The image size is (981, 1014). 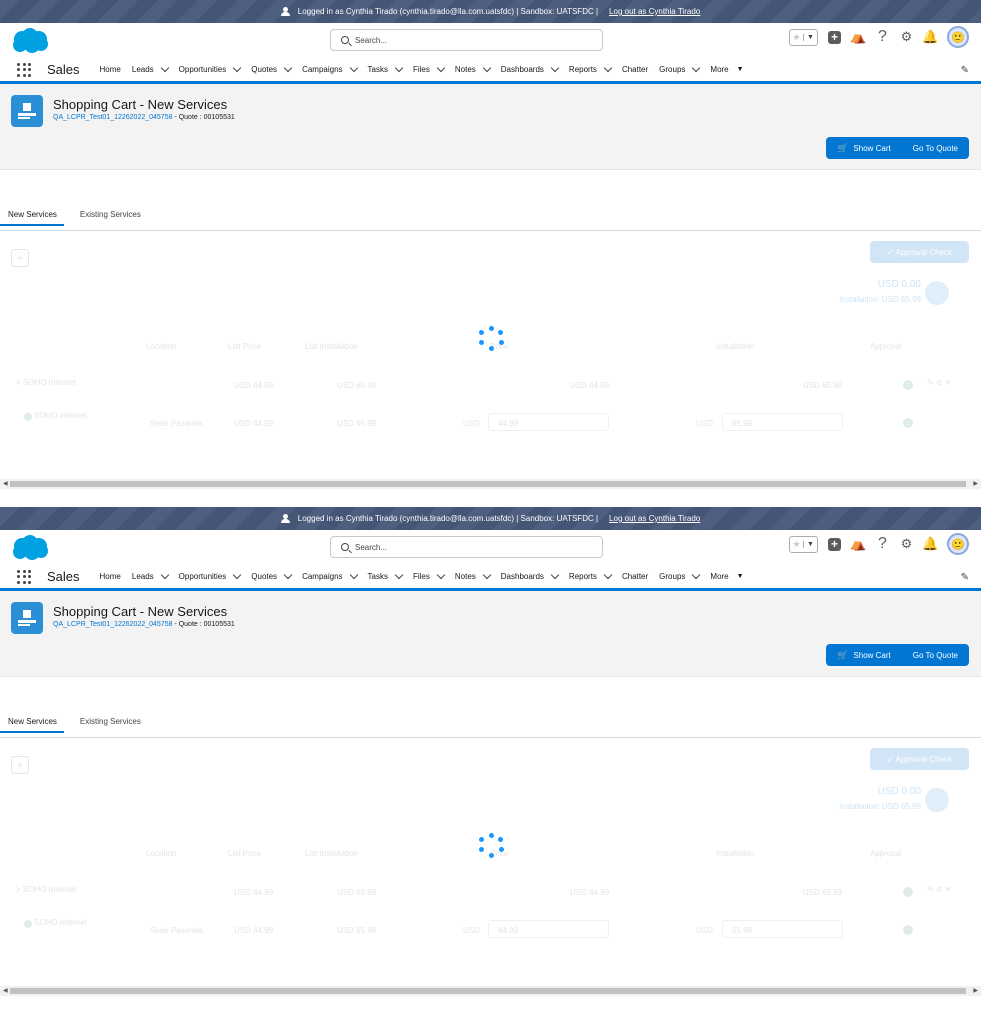 I want to click on nav-item-label: Notes, so click(x=465, y=69).